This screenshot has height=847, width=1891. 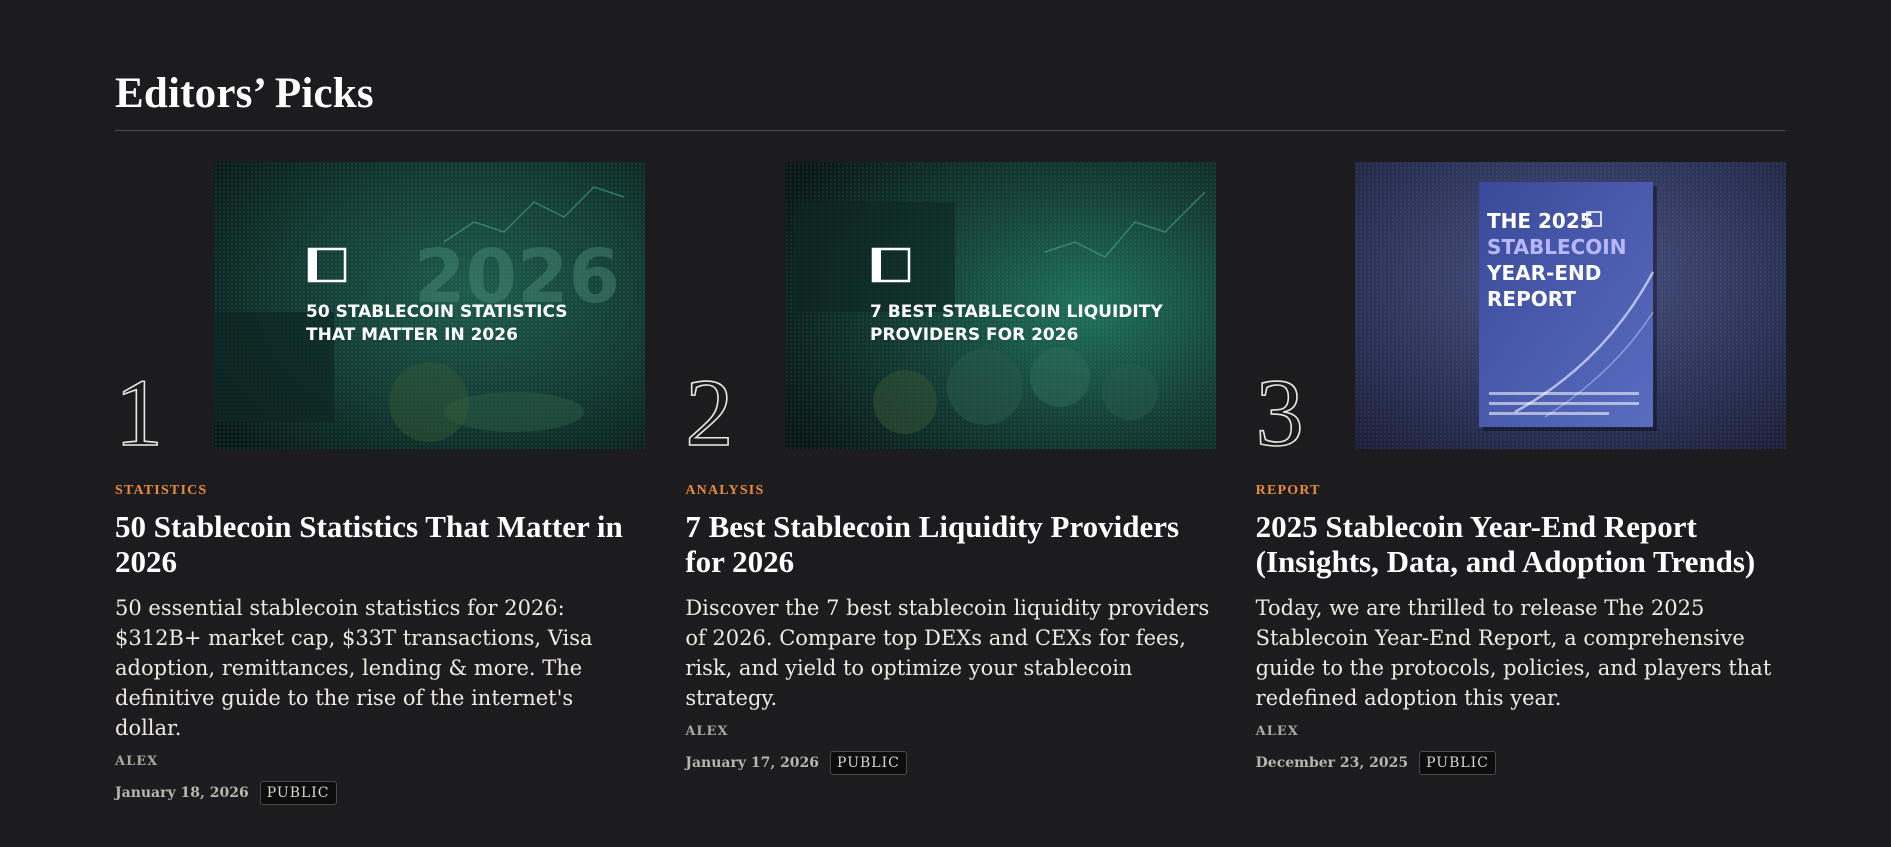 I want to click on thumbnail-title-line-2: PROVIDERS FOR 2026, so click(x=974, y=335).